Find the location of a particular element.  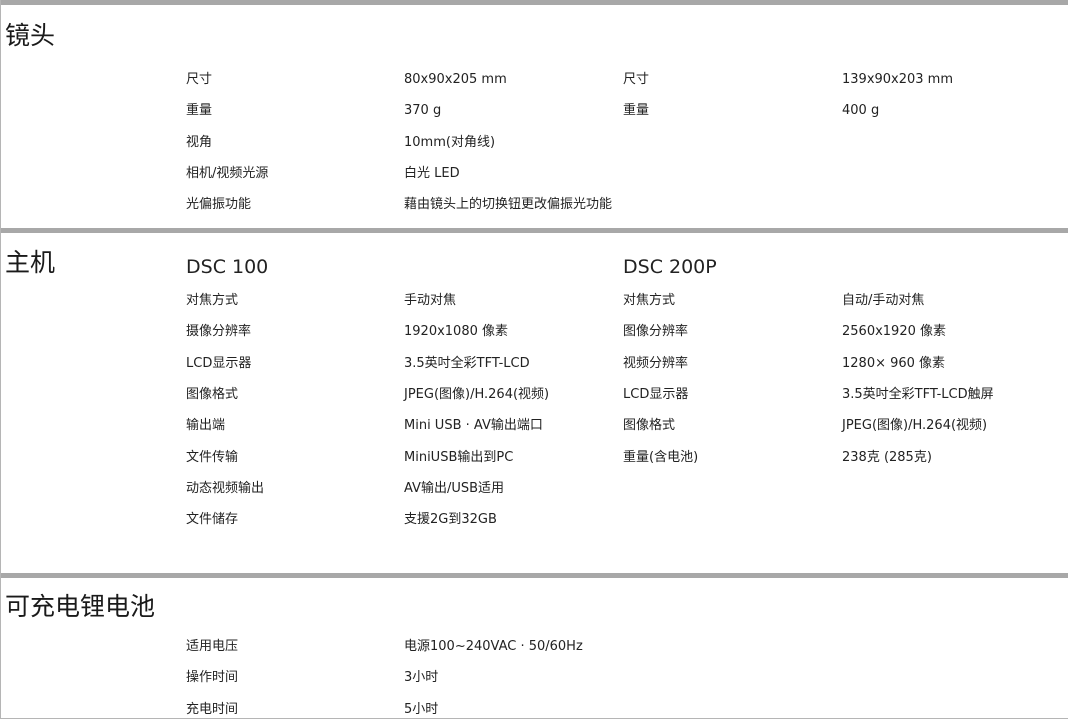

spec-row: 对焦方式 手动对焦 对焦方式 自动/手动对焦 is located at coordinates (534, 301).